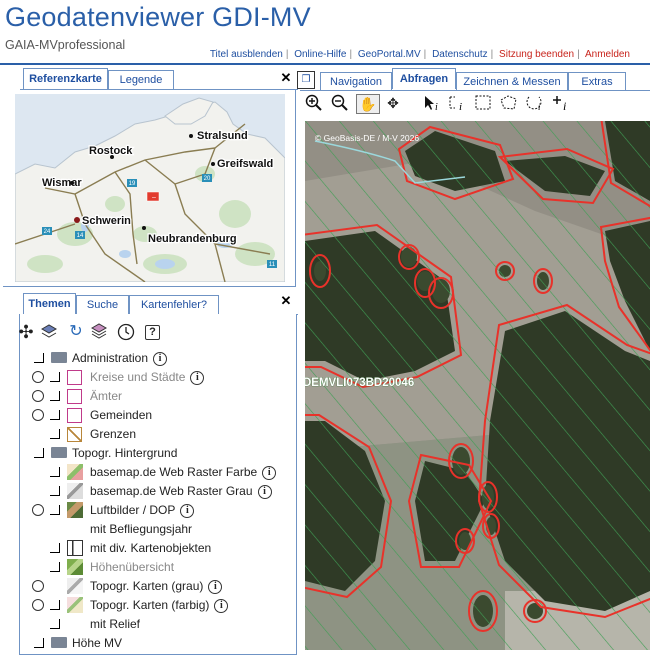 This screenshot has height=655, width=650. What do you see at coordinates (246, 54) in the screenshot?
I see `link-hide-title: Titel ausblenden` at bounding box center [246, 54].